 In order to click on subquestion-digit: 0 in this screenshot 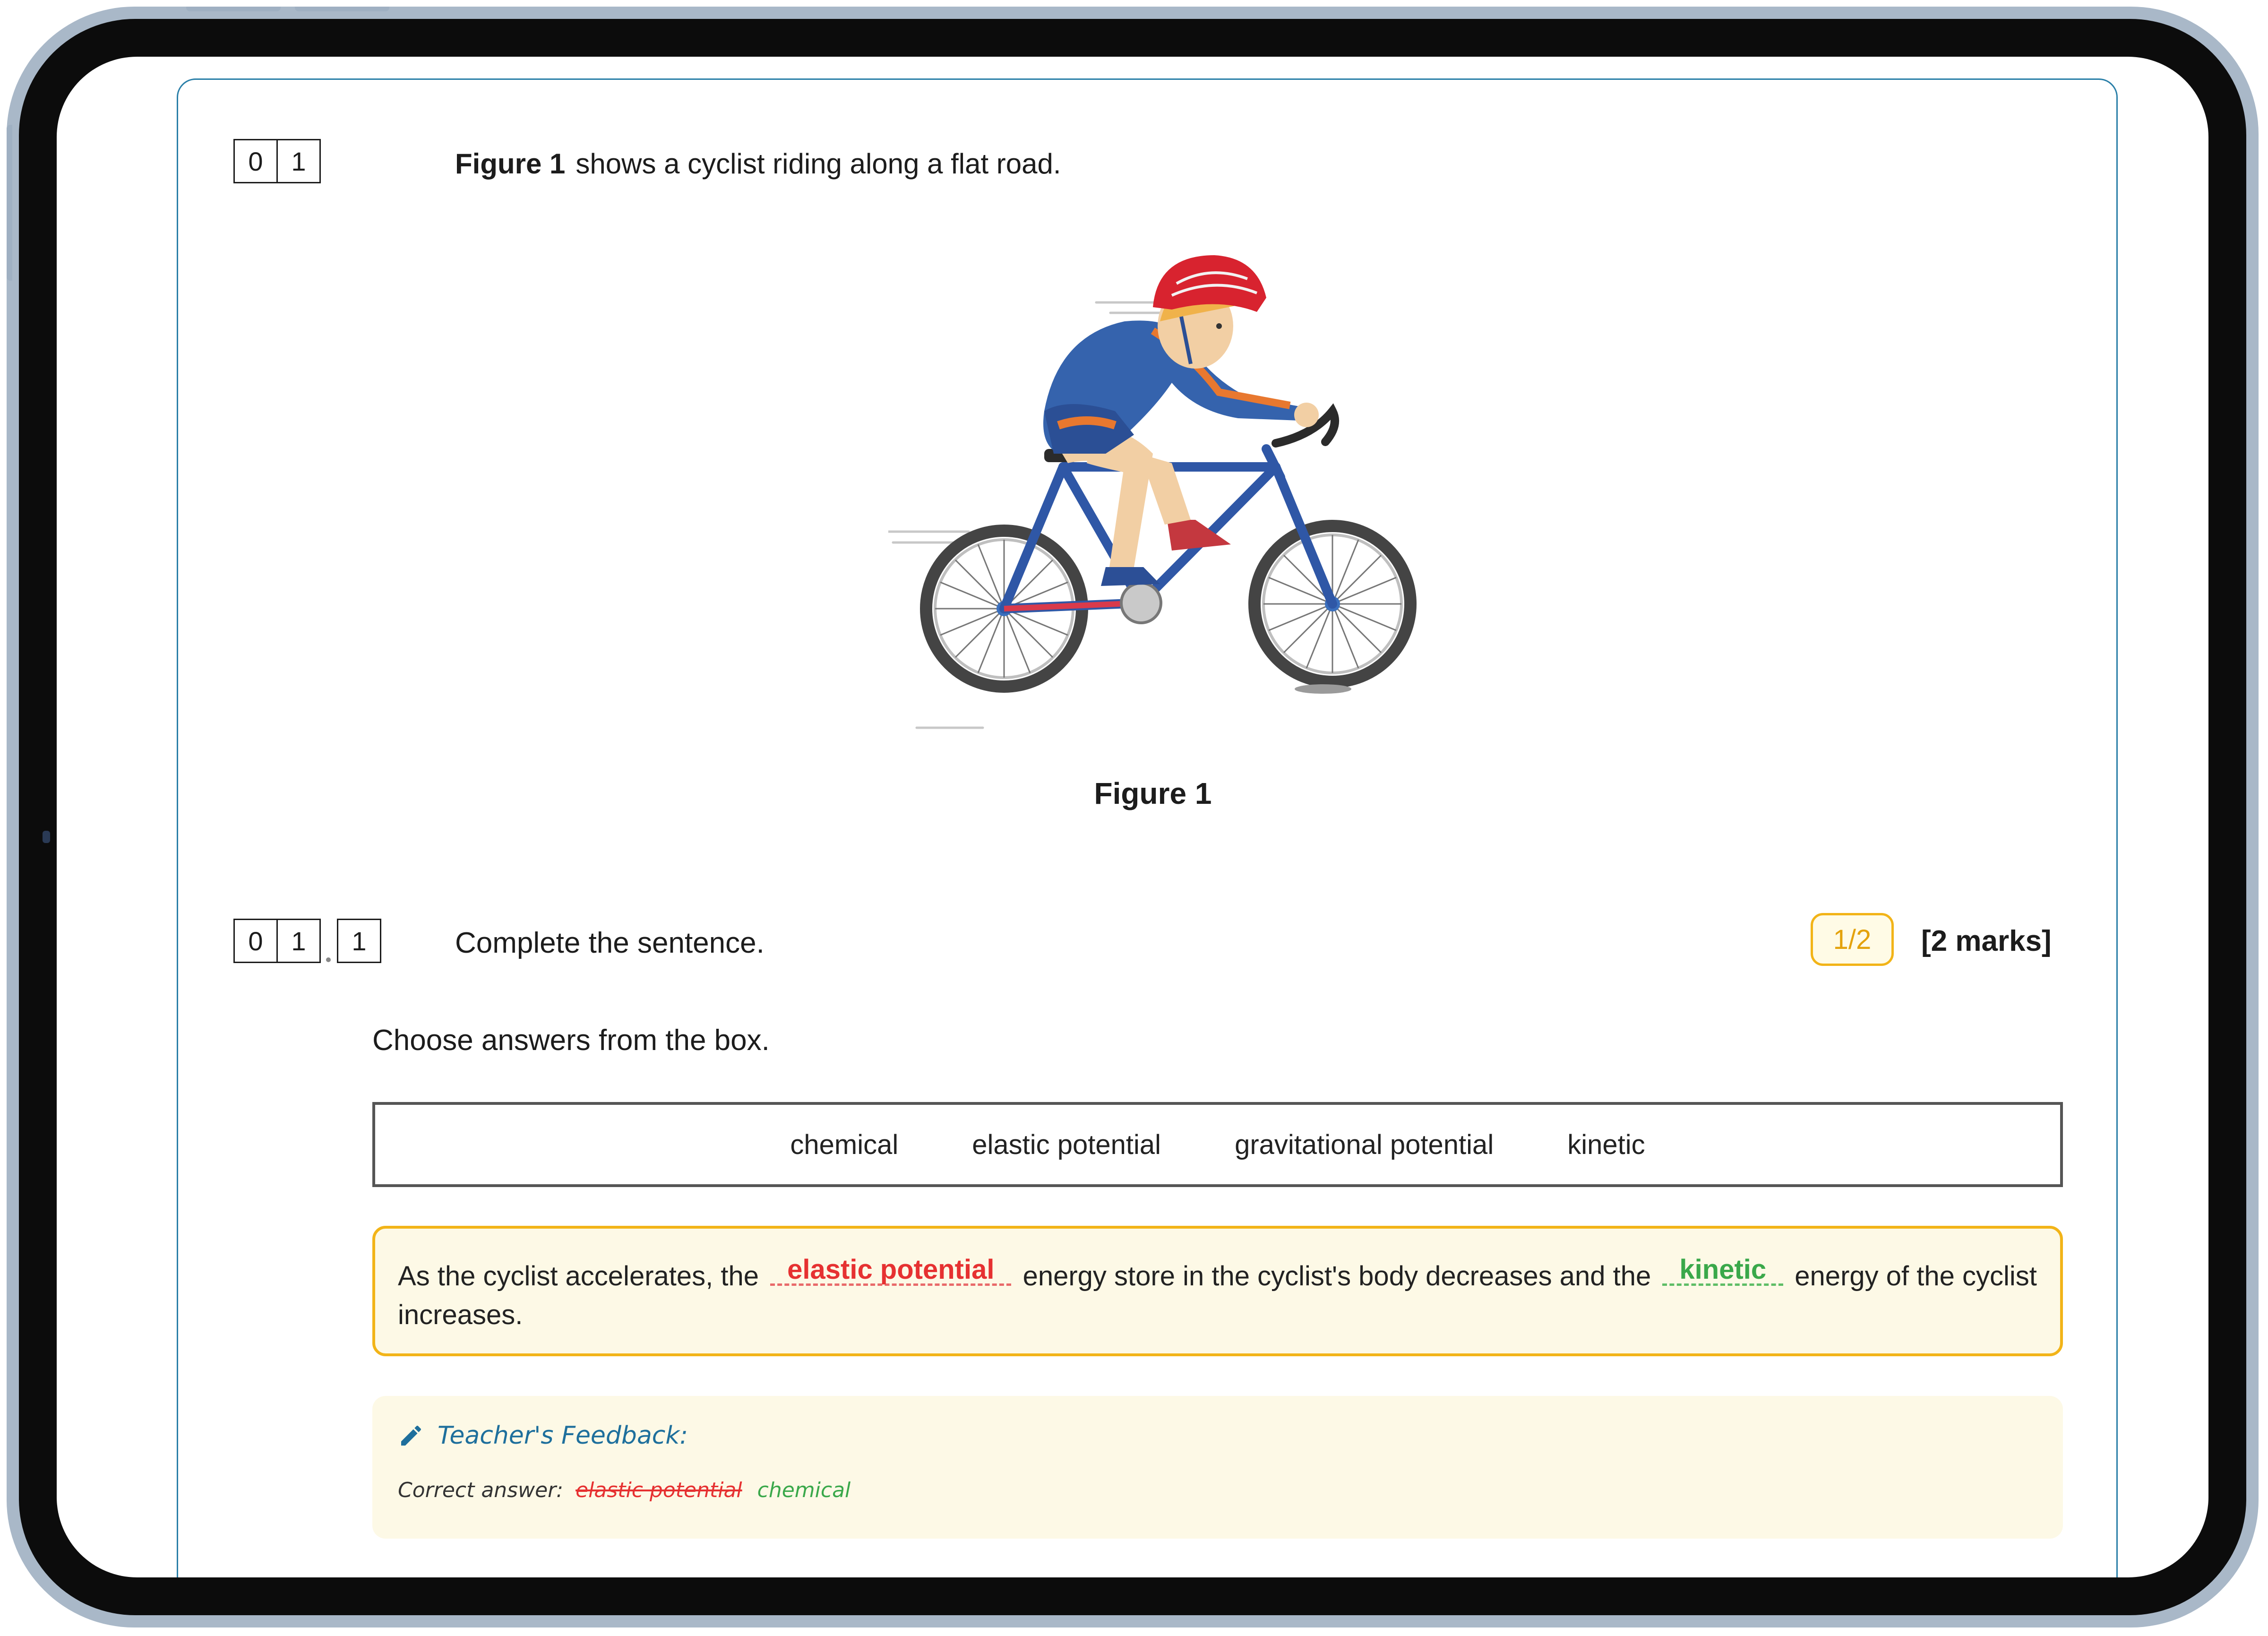, I will do `click(255, 941)`.